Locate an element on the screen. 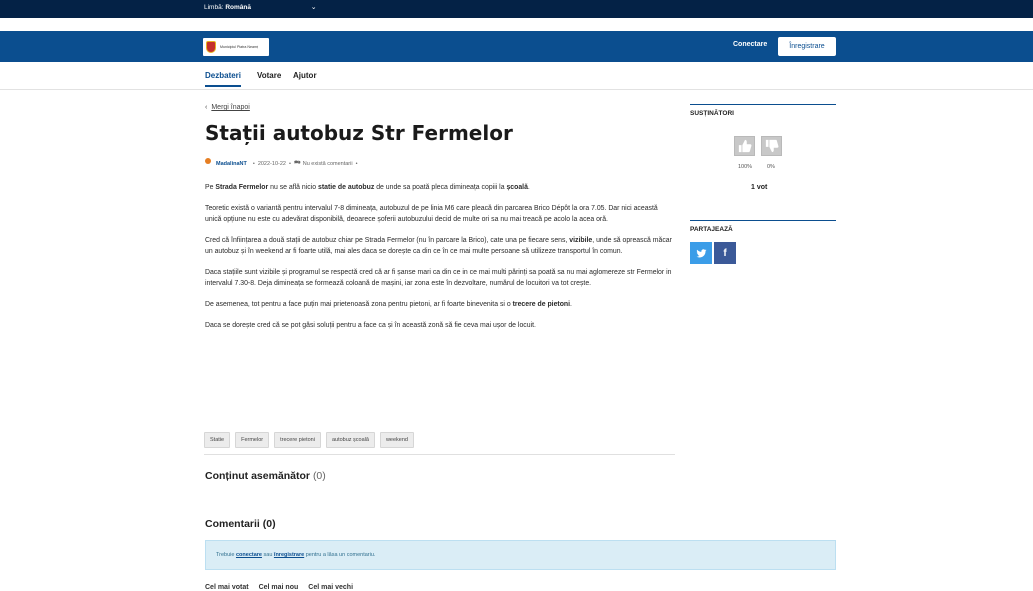  share-title: PARTAJEAZĂ is located at coordinates (763, 226).